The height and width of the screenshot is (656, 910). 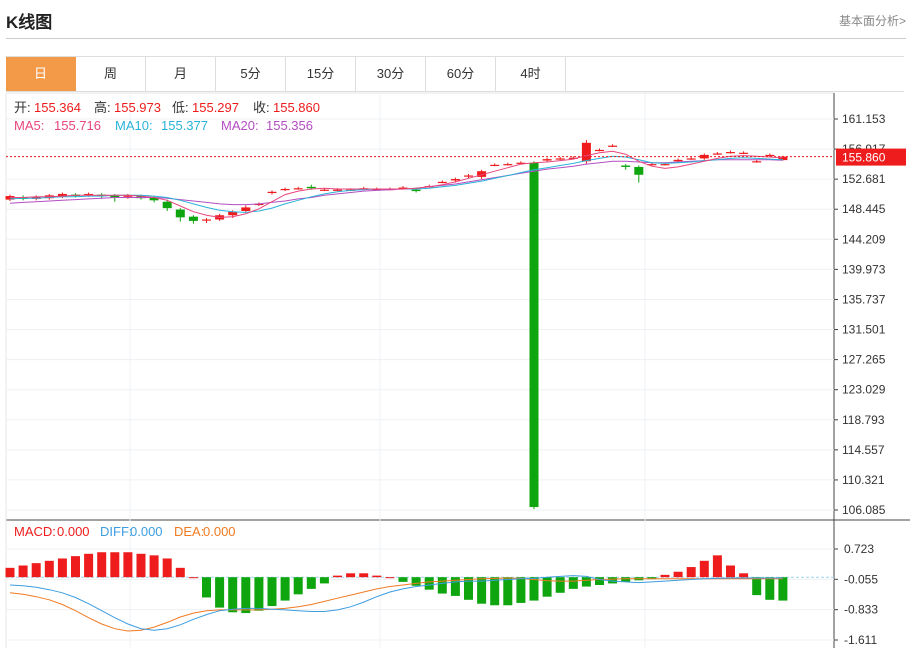 I want to click on price-tick-label: 110.321, so click(x=863, y=480).